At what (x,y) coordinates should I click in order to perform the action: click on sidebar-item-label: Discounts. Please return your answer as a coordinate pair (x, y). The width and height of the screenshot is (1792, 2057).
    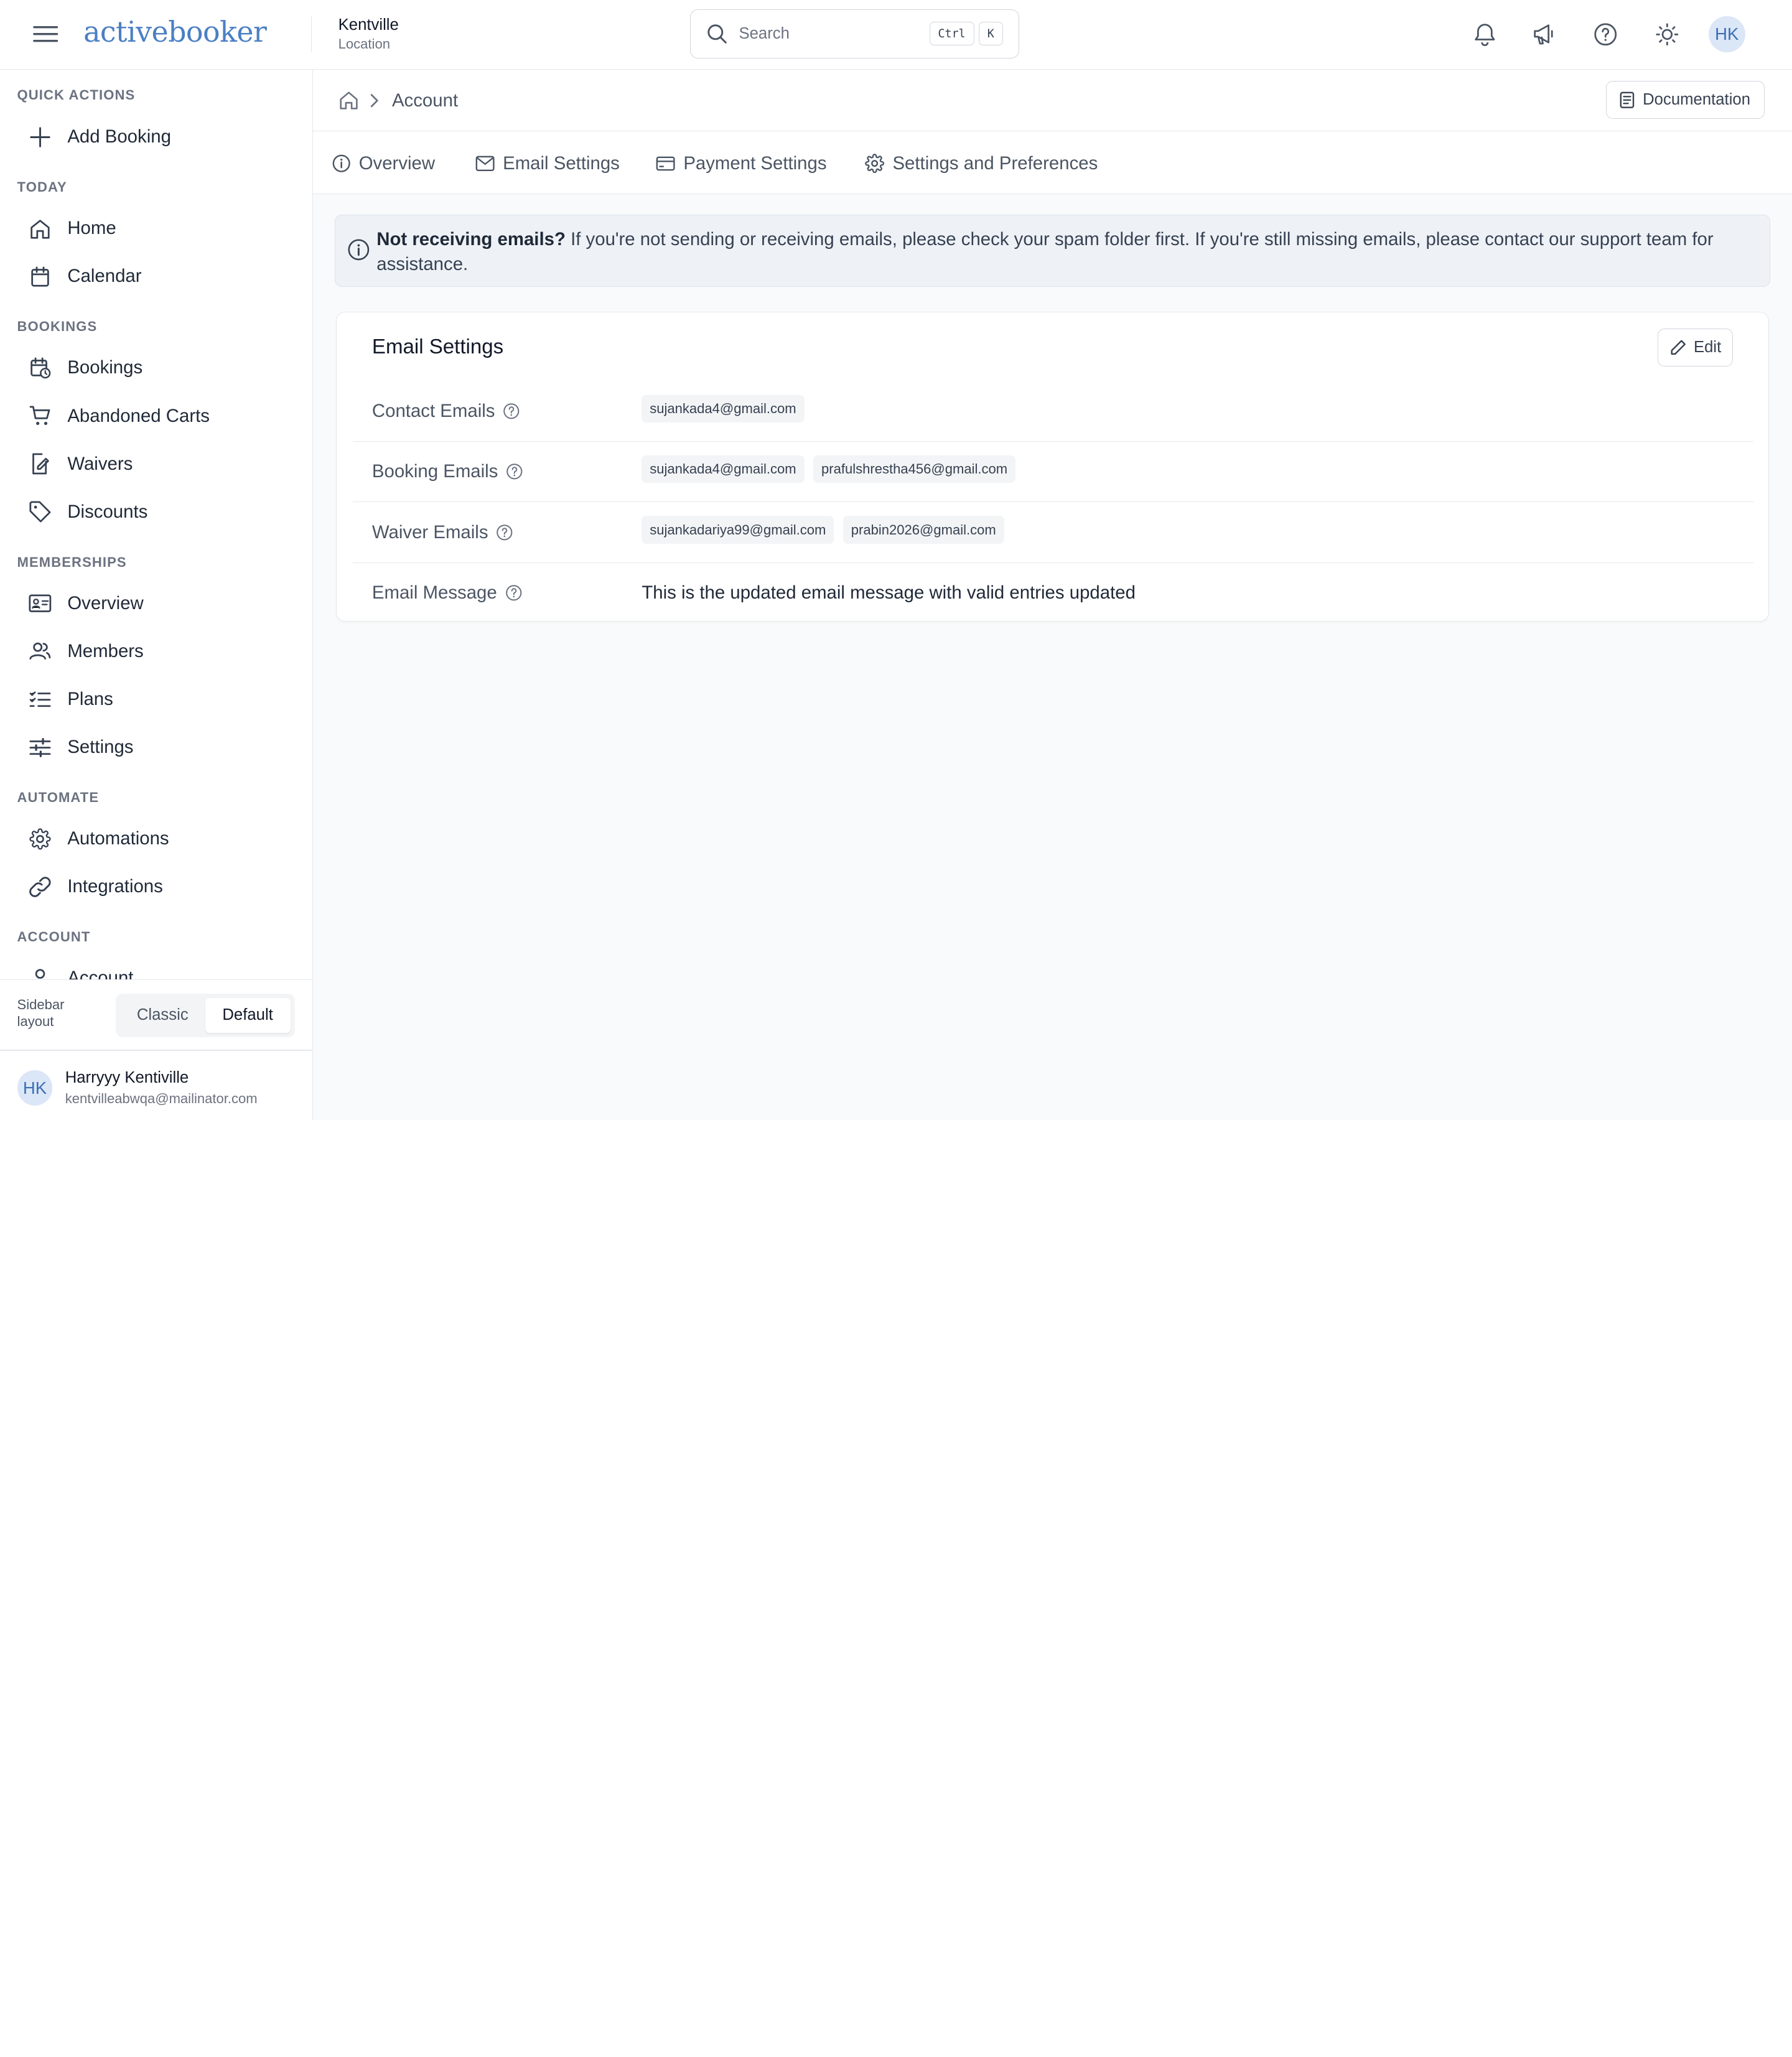
    Looking at the image, I should click on (107, 511).